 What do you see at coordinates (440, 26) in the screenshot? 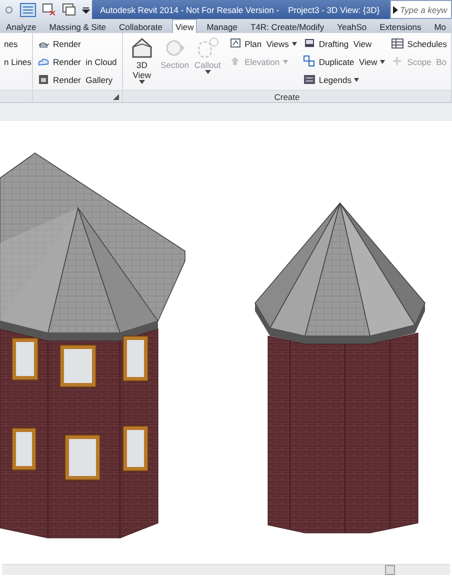
I see `ribbon-tab: Mo` at bounding box center [440, 26].